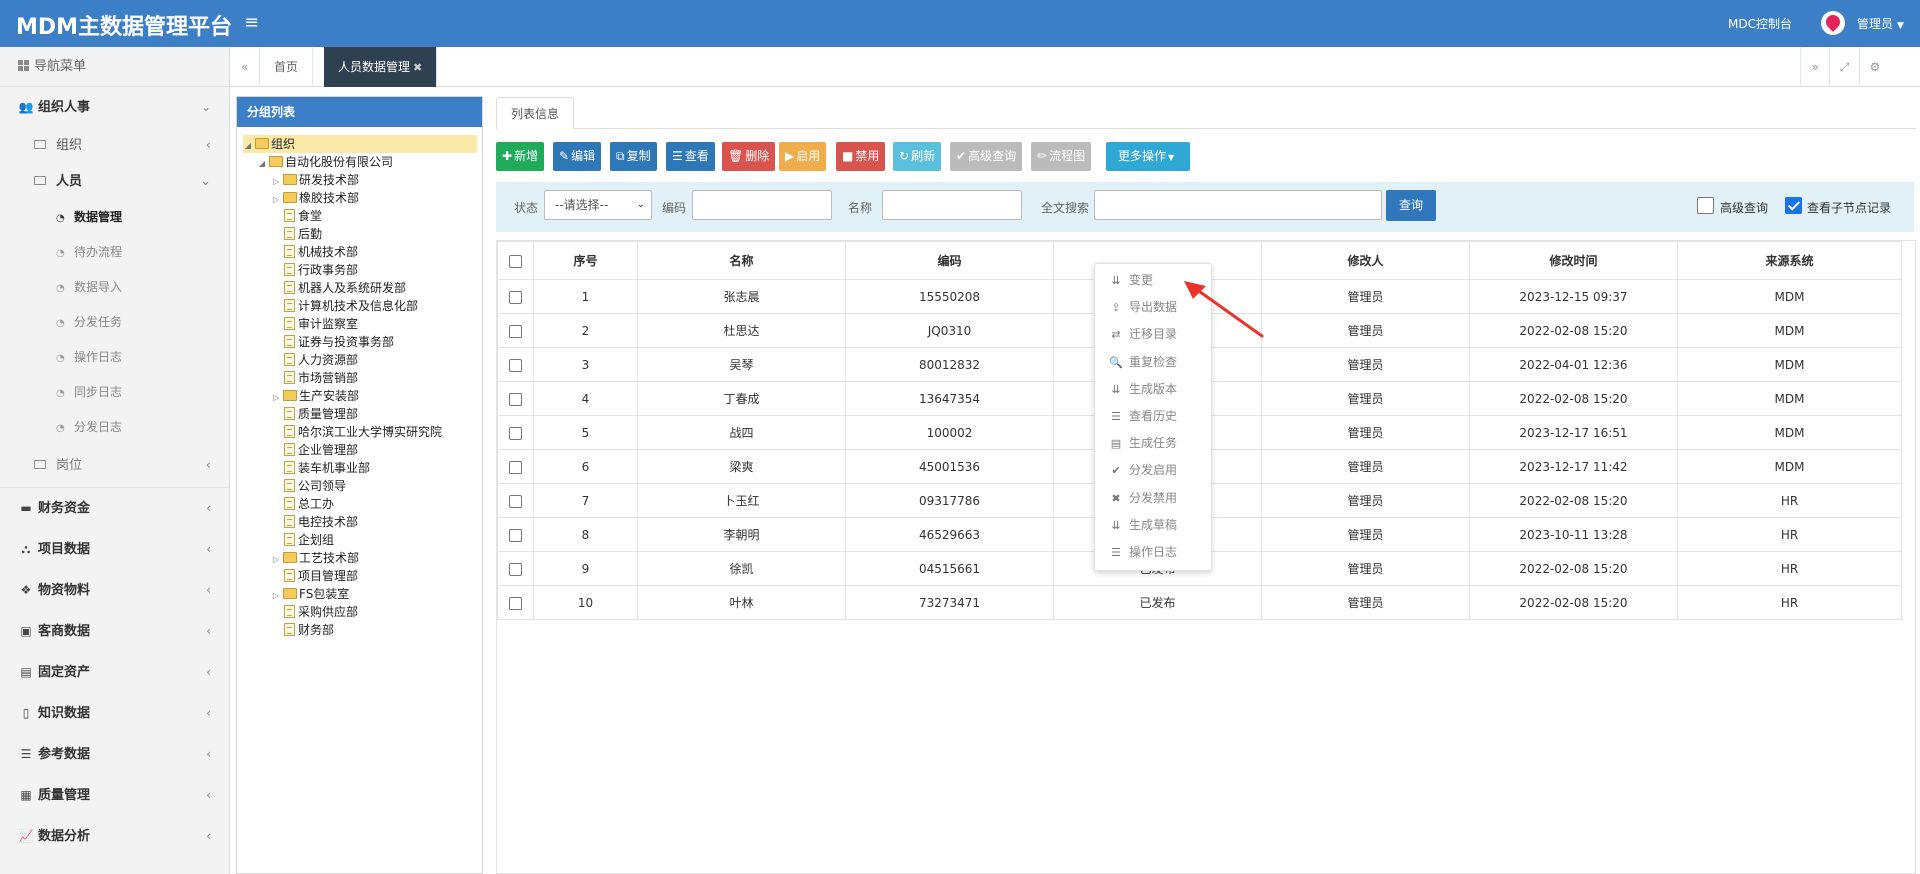 This screenshot has width=1920, height=874. I want to click on tree-node: 质量管理部, so click(360, 414).